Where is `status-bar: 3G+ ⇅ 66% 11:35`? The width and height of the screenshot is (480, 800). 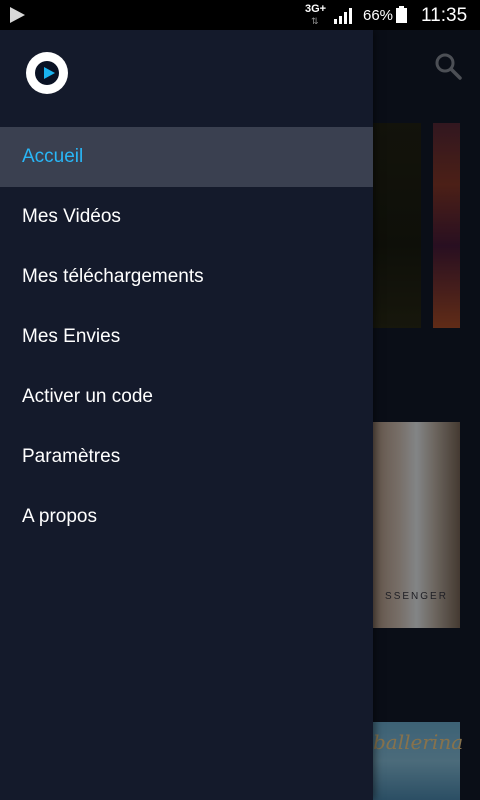 status-bar: 3G+ ⇅ 66% 11:35 is located at coordinates (240, 15).